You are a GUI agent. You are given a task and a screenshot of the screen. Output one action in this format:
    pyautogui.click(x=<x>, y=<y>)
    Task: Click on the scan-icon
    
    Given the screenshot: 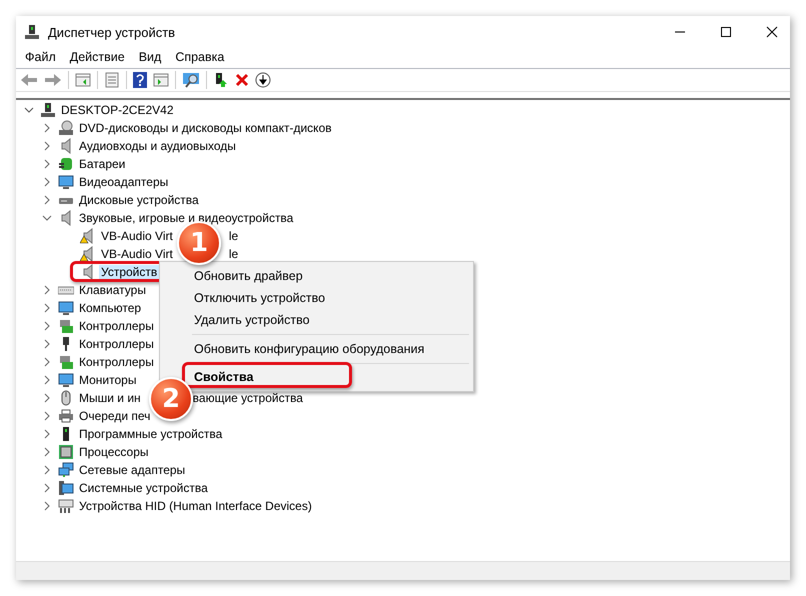 What is the action you would take?
    pyautogui.click(x=191, y=80)
    